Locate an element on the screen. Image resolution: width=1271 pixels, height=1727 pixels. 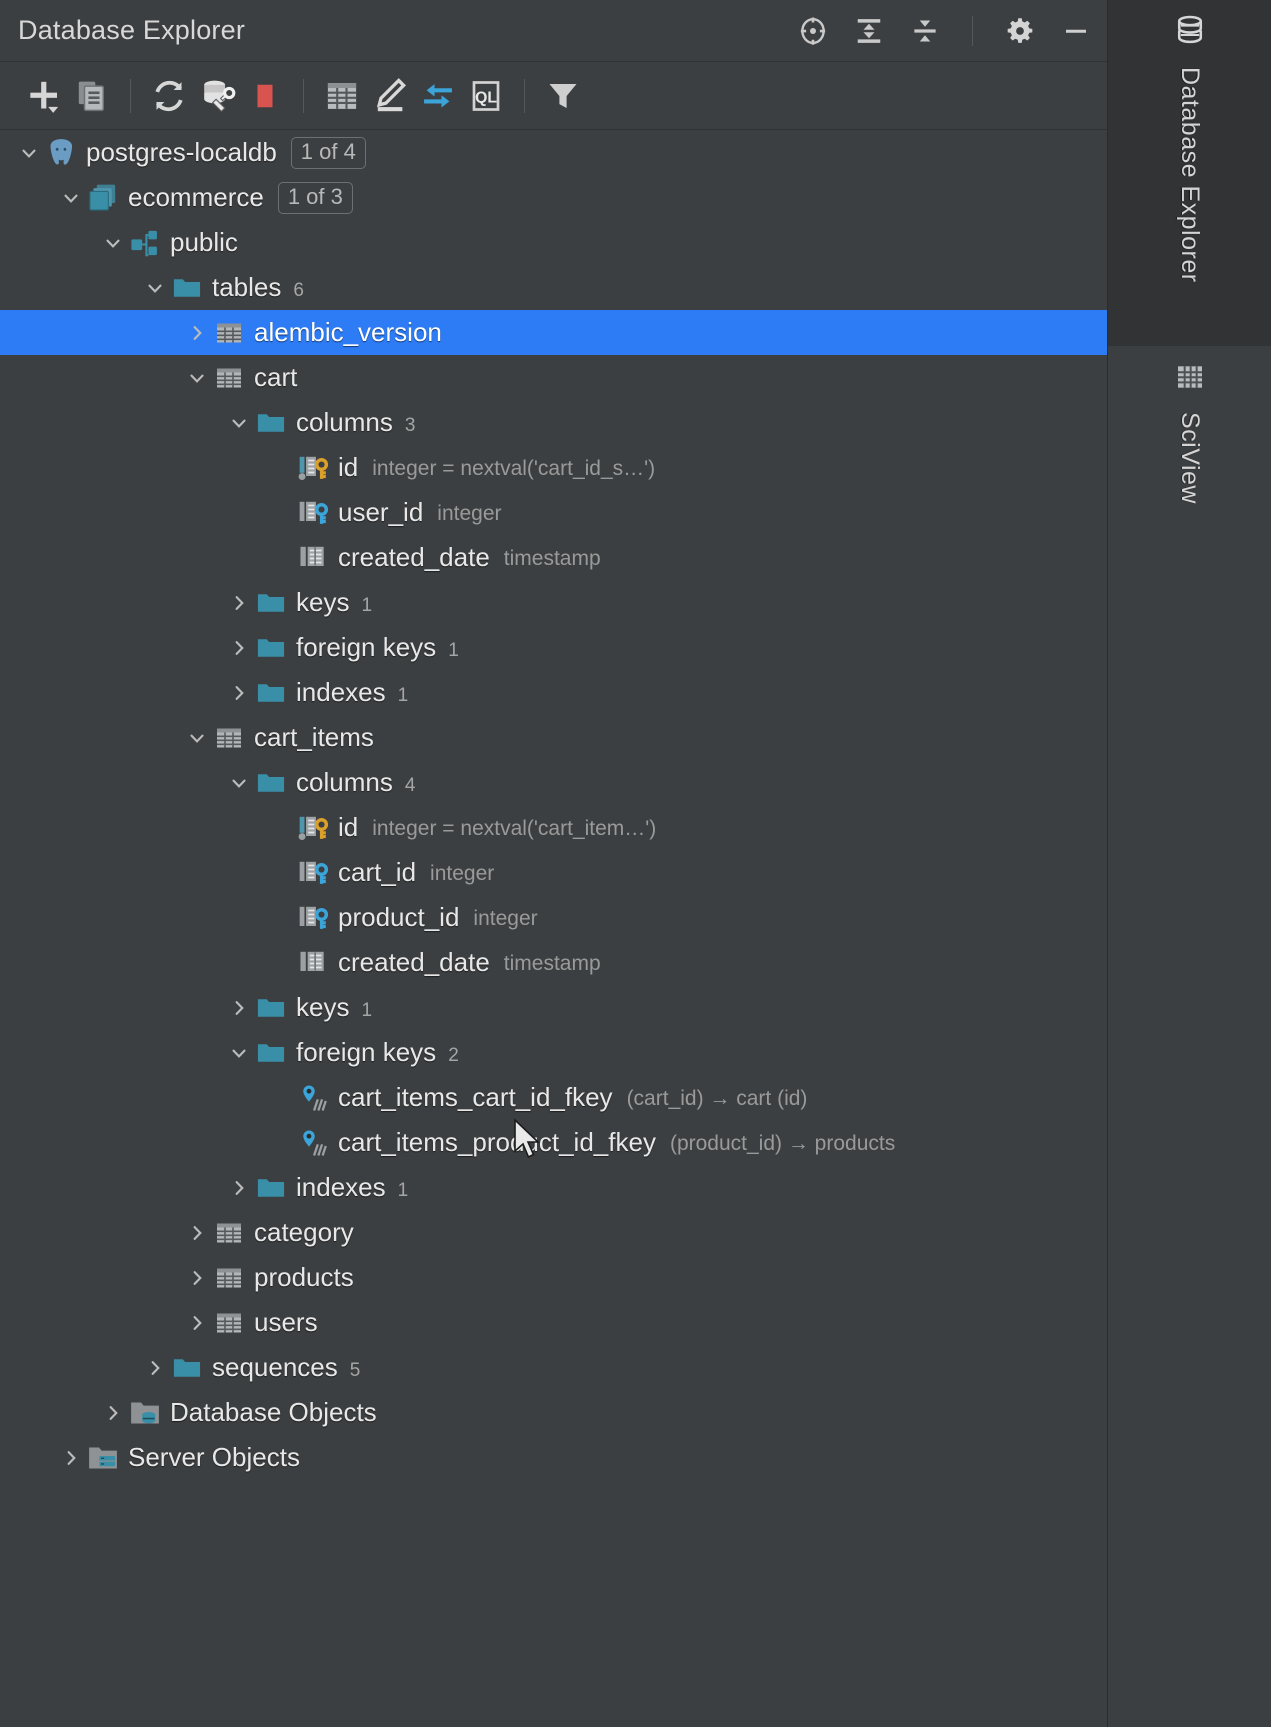
tree-row-label: category is located at coordinates (304, 1232).